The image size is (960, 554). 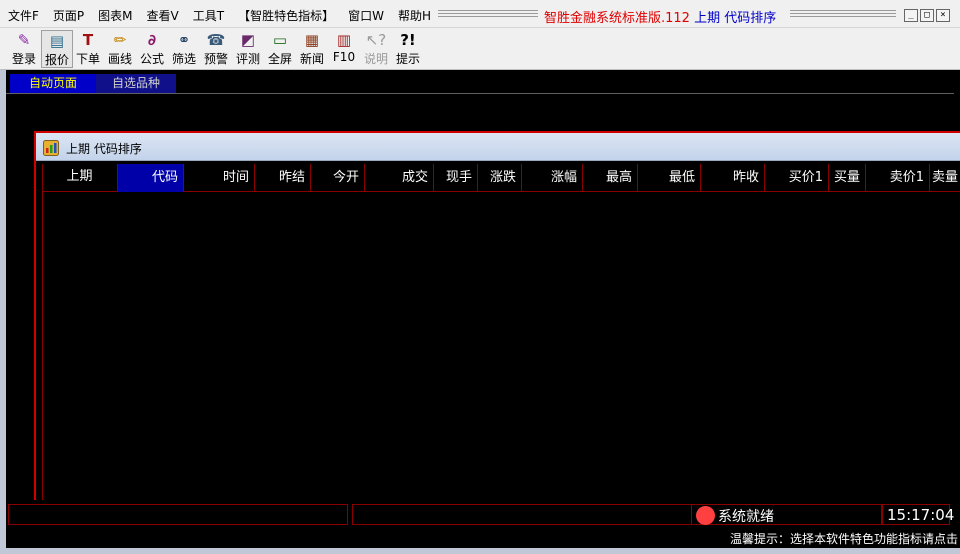 What do you see at coordinates (152, 40) in the screenshot?
I see `formula-icon: ∂` at bounding box center [152, 40].